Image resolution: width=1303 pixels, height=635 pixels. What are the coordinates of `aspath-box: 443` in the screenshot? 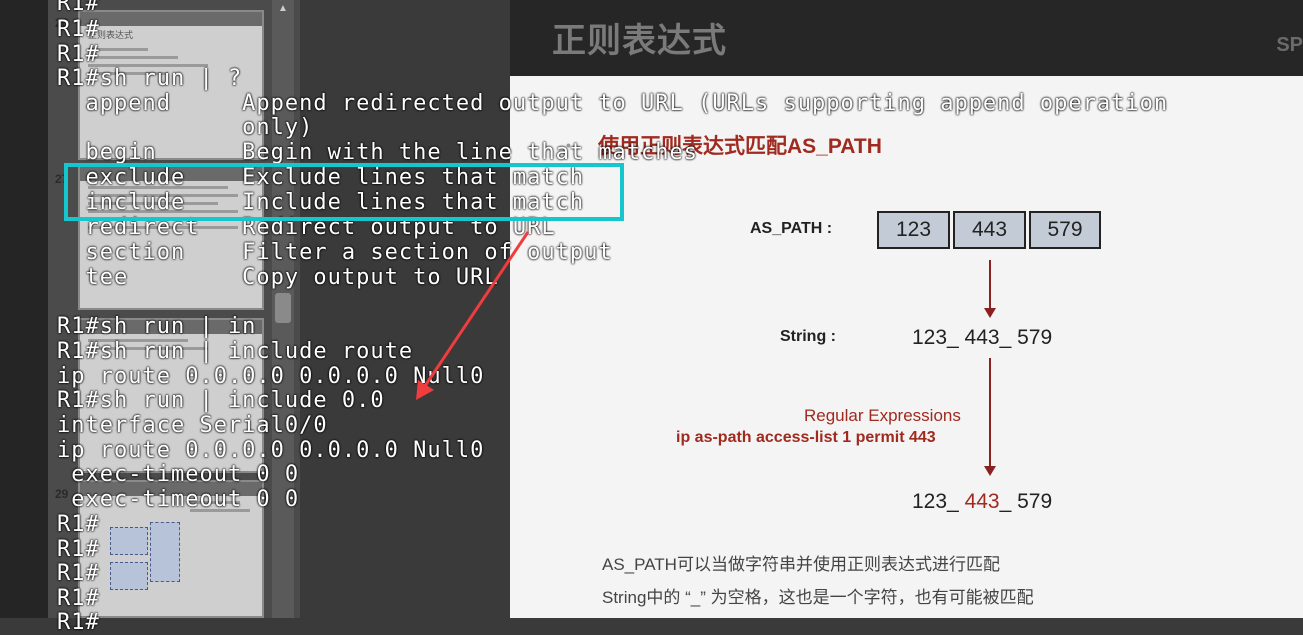 It's located at (989, 230).